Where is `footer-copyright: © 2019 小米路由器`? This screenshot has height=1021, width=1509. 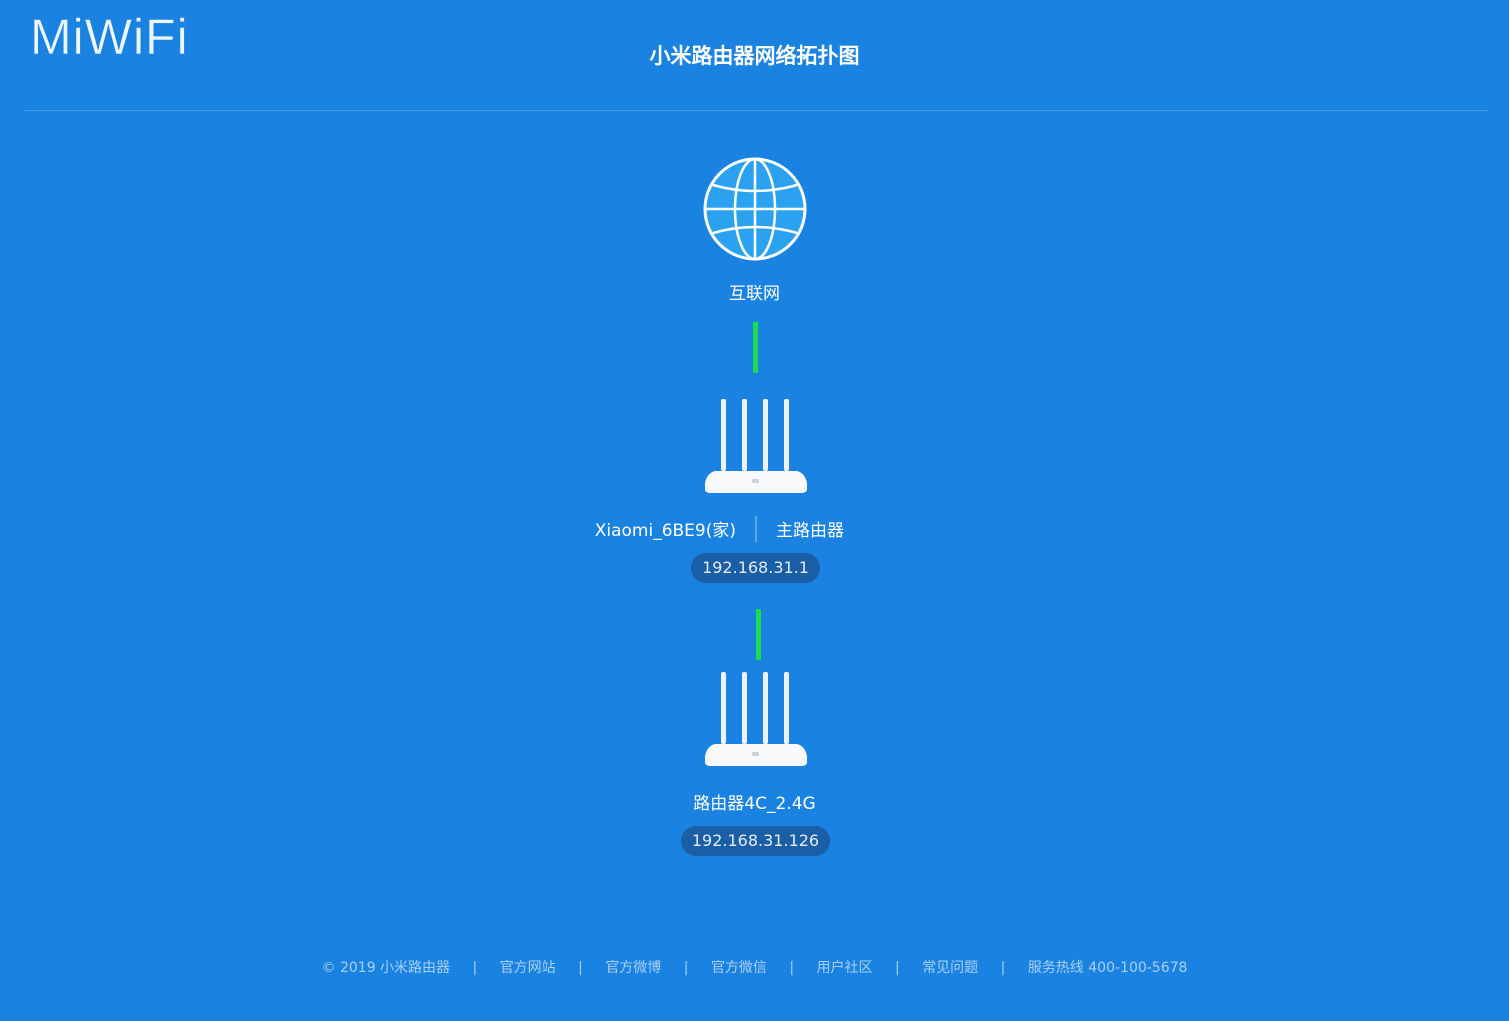
footer-copyright: © 2019 小米路由器 is located at coordinates (386, 968).